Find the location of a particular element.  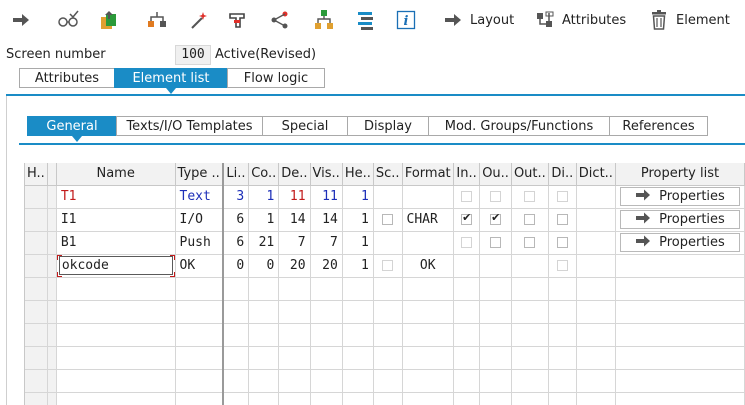

col-header-h: H.. is located at coordinates (36, 174).